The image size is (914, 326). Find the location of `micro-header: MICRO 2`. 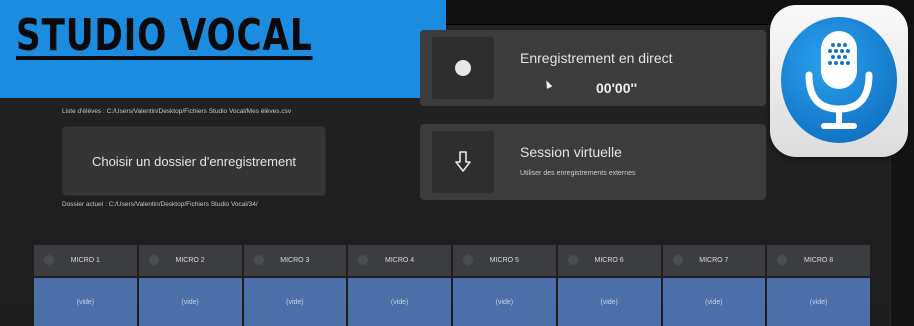

micro-header: MICRO 2 is located at coordinates (190, 260).